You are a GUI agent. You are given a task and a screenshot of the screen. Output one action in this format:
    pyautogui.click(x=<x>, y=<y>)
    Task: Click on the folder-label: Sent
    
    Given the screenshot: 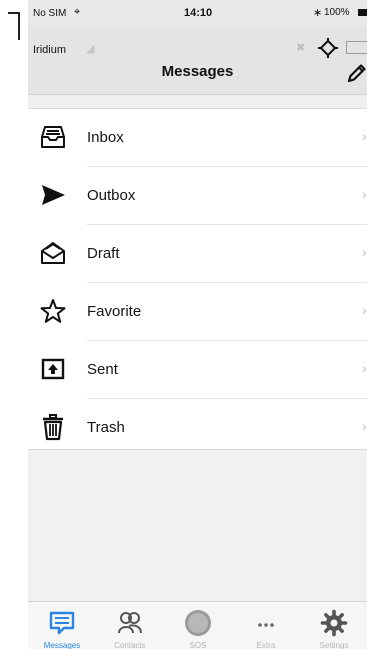 What is the action you would take?
    pyautogui.click(x=102, y=369)
    